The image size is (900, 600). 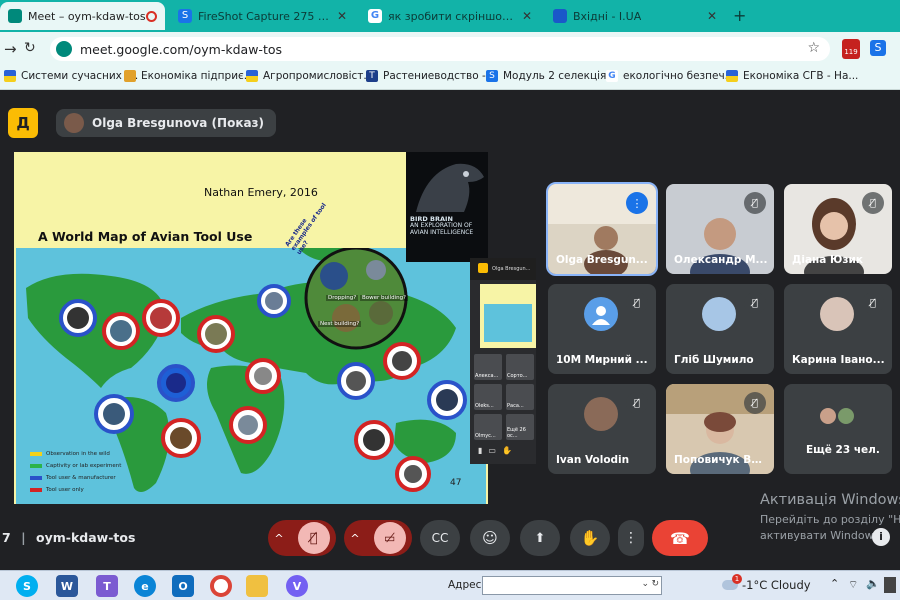 I want to click on speaking-indicator-icon: ⋮, so click(x=637, y=203).